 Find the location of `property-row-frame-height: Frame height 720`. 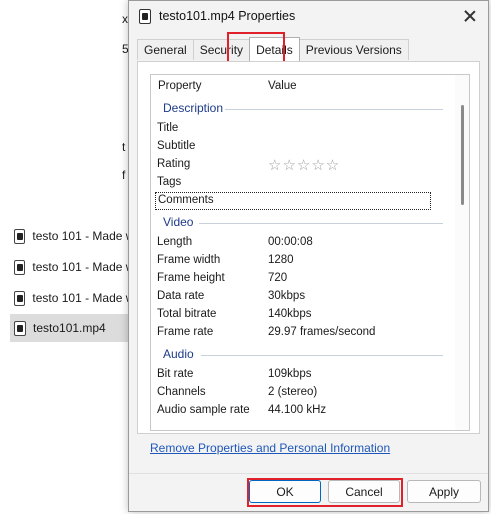

property-row-frame-height: Frame height 720 is located at coordinates (307, 279).